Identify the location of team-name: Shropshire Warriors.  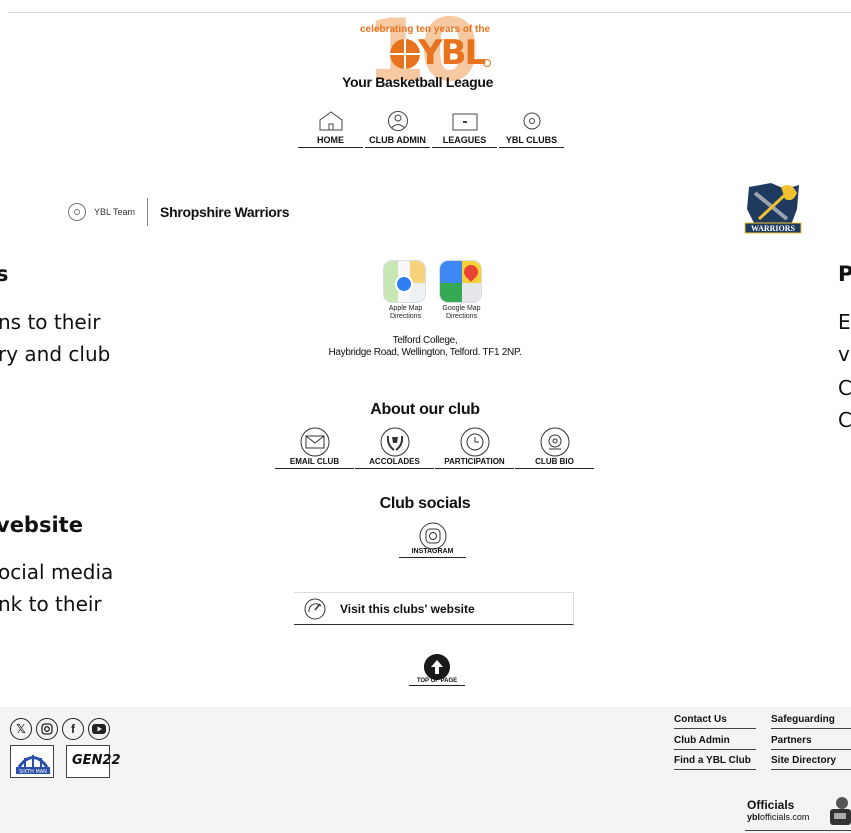
(225, 212).